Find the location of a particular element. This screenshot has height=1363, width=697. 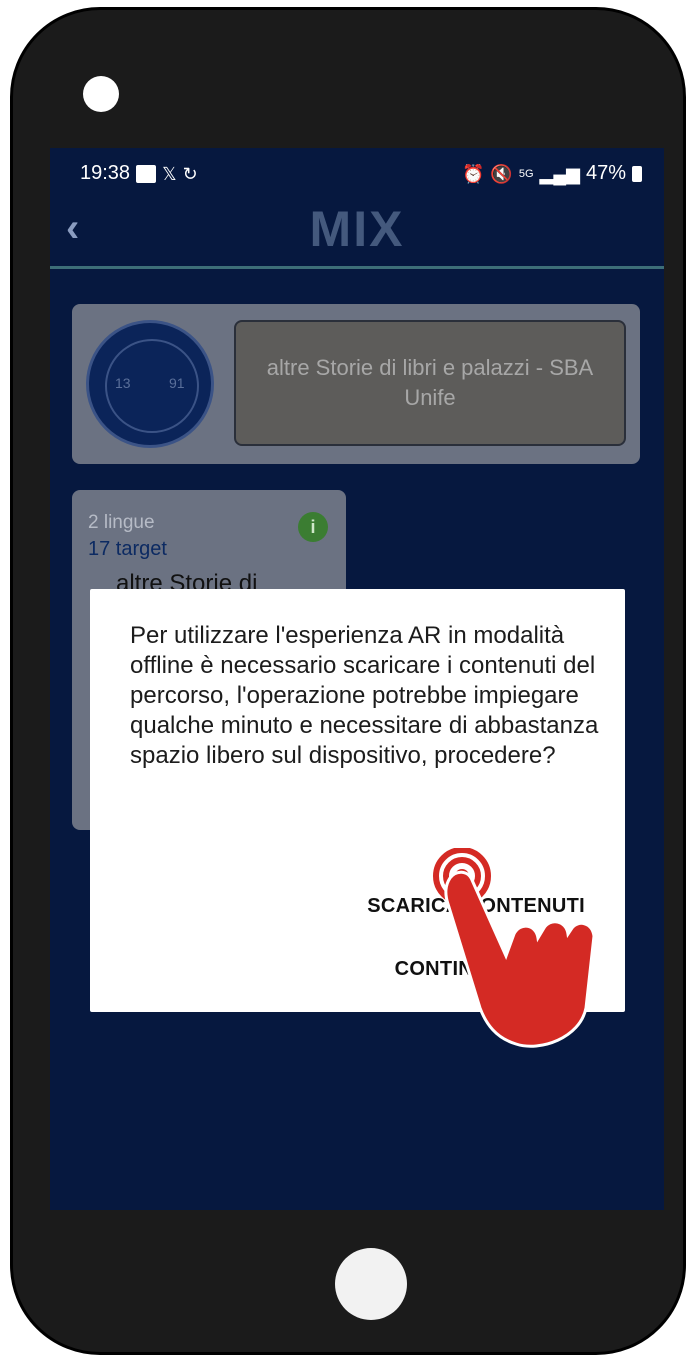

app-bar: ‹ MIX is located at coordinates (357, 231).